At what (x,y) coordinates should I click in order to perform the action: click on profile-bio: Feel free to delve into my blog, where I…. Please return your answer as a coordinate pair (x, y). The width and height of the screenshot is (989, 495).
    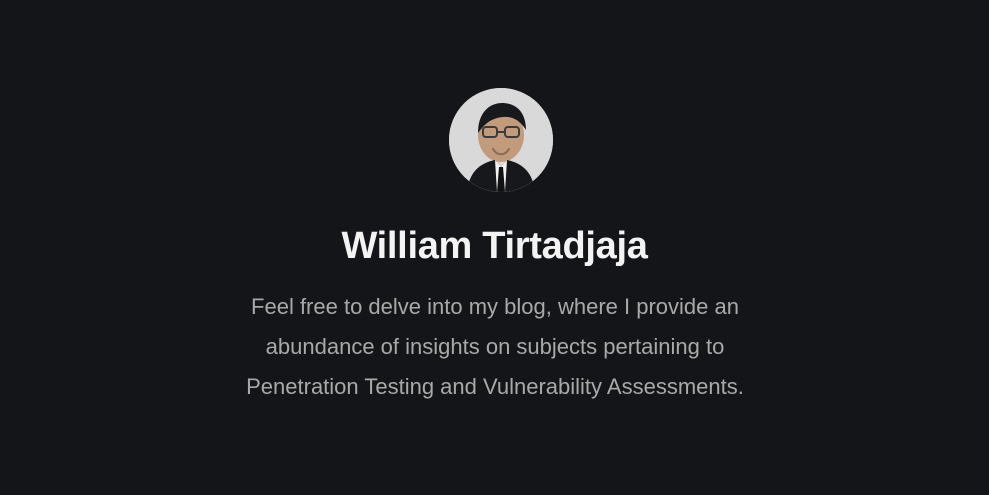
    Looking at the image, I should click on (495, 346).